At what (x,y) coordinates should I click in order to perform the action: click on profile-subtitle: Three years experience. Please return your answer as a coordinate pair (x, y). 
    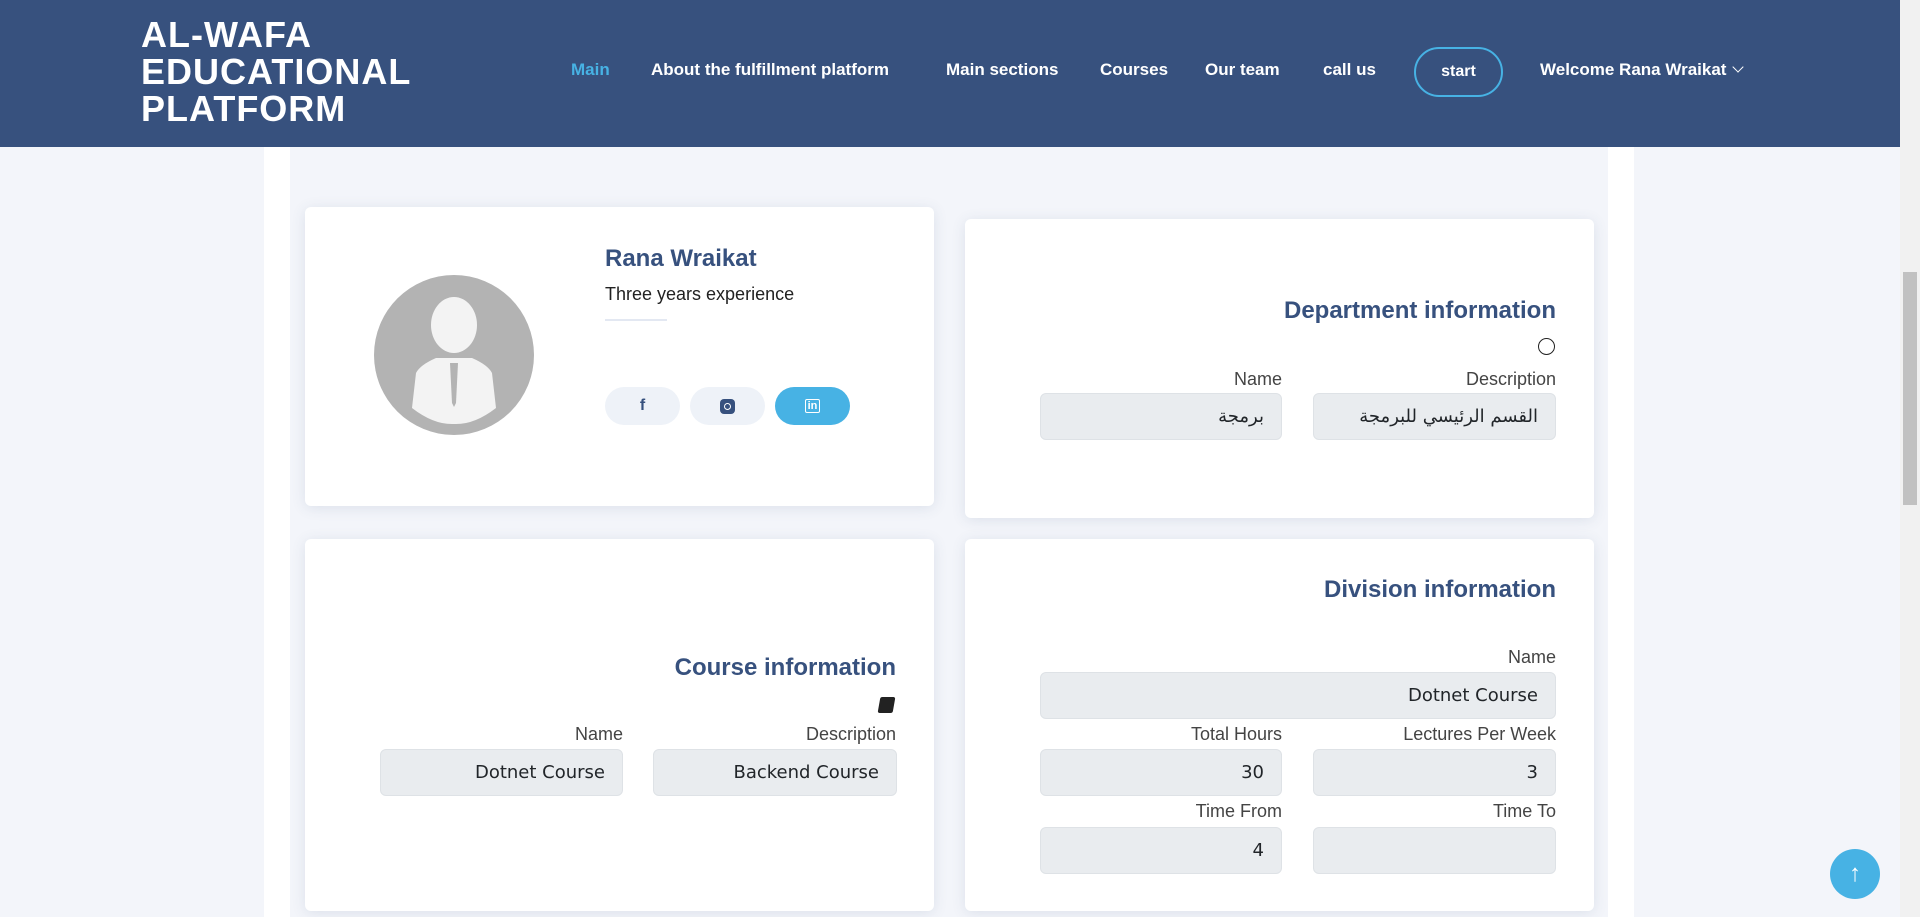
    Looking at the image, I should click on (700, 294).